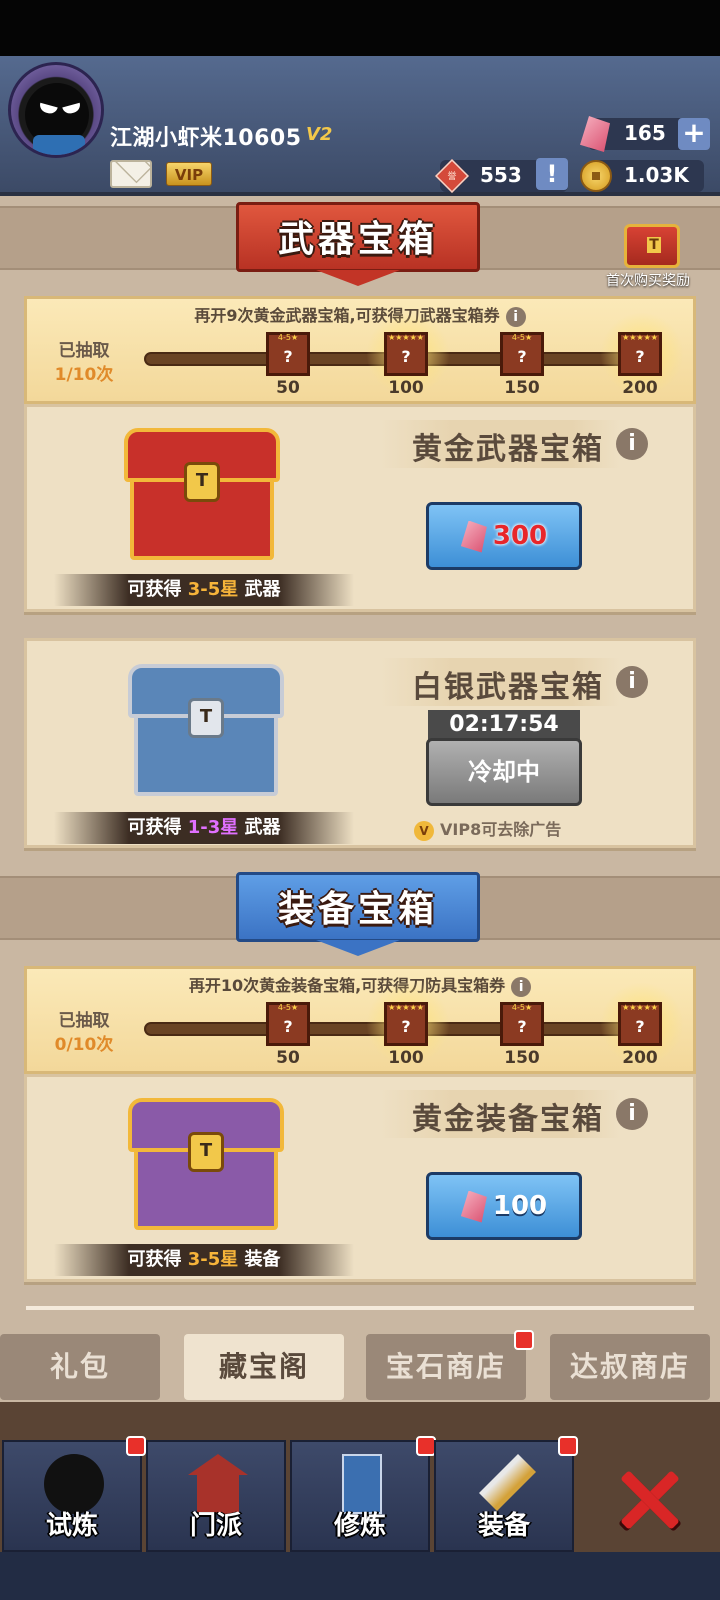 Image resolution: width=720 pixels, height=1600 pixels. I want to click on vip-level: V2, so click(319, 134).